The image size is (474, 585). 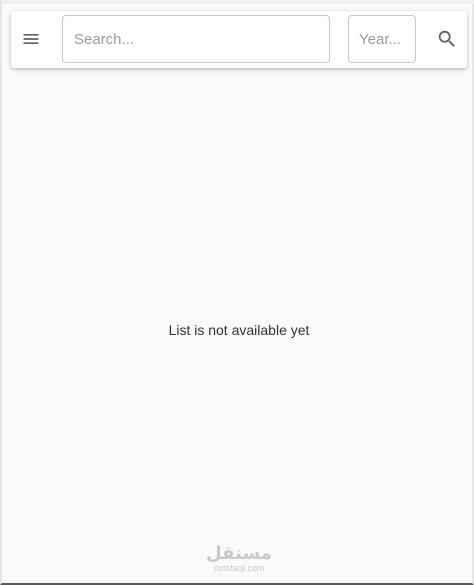 I want to click on mostaql-watermark: مستقل mostaql.com, so click(x=239, y=560).